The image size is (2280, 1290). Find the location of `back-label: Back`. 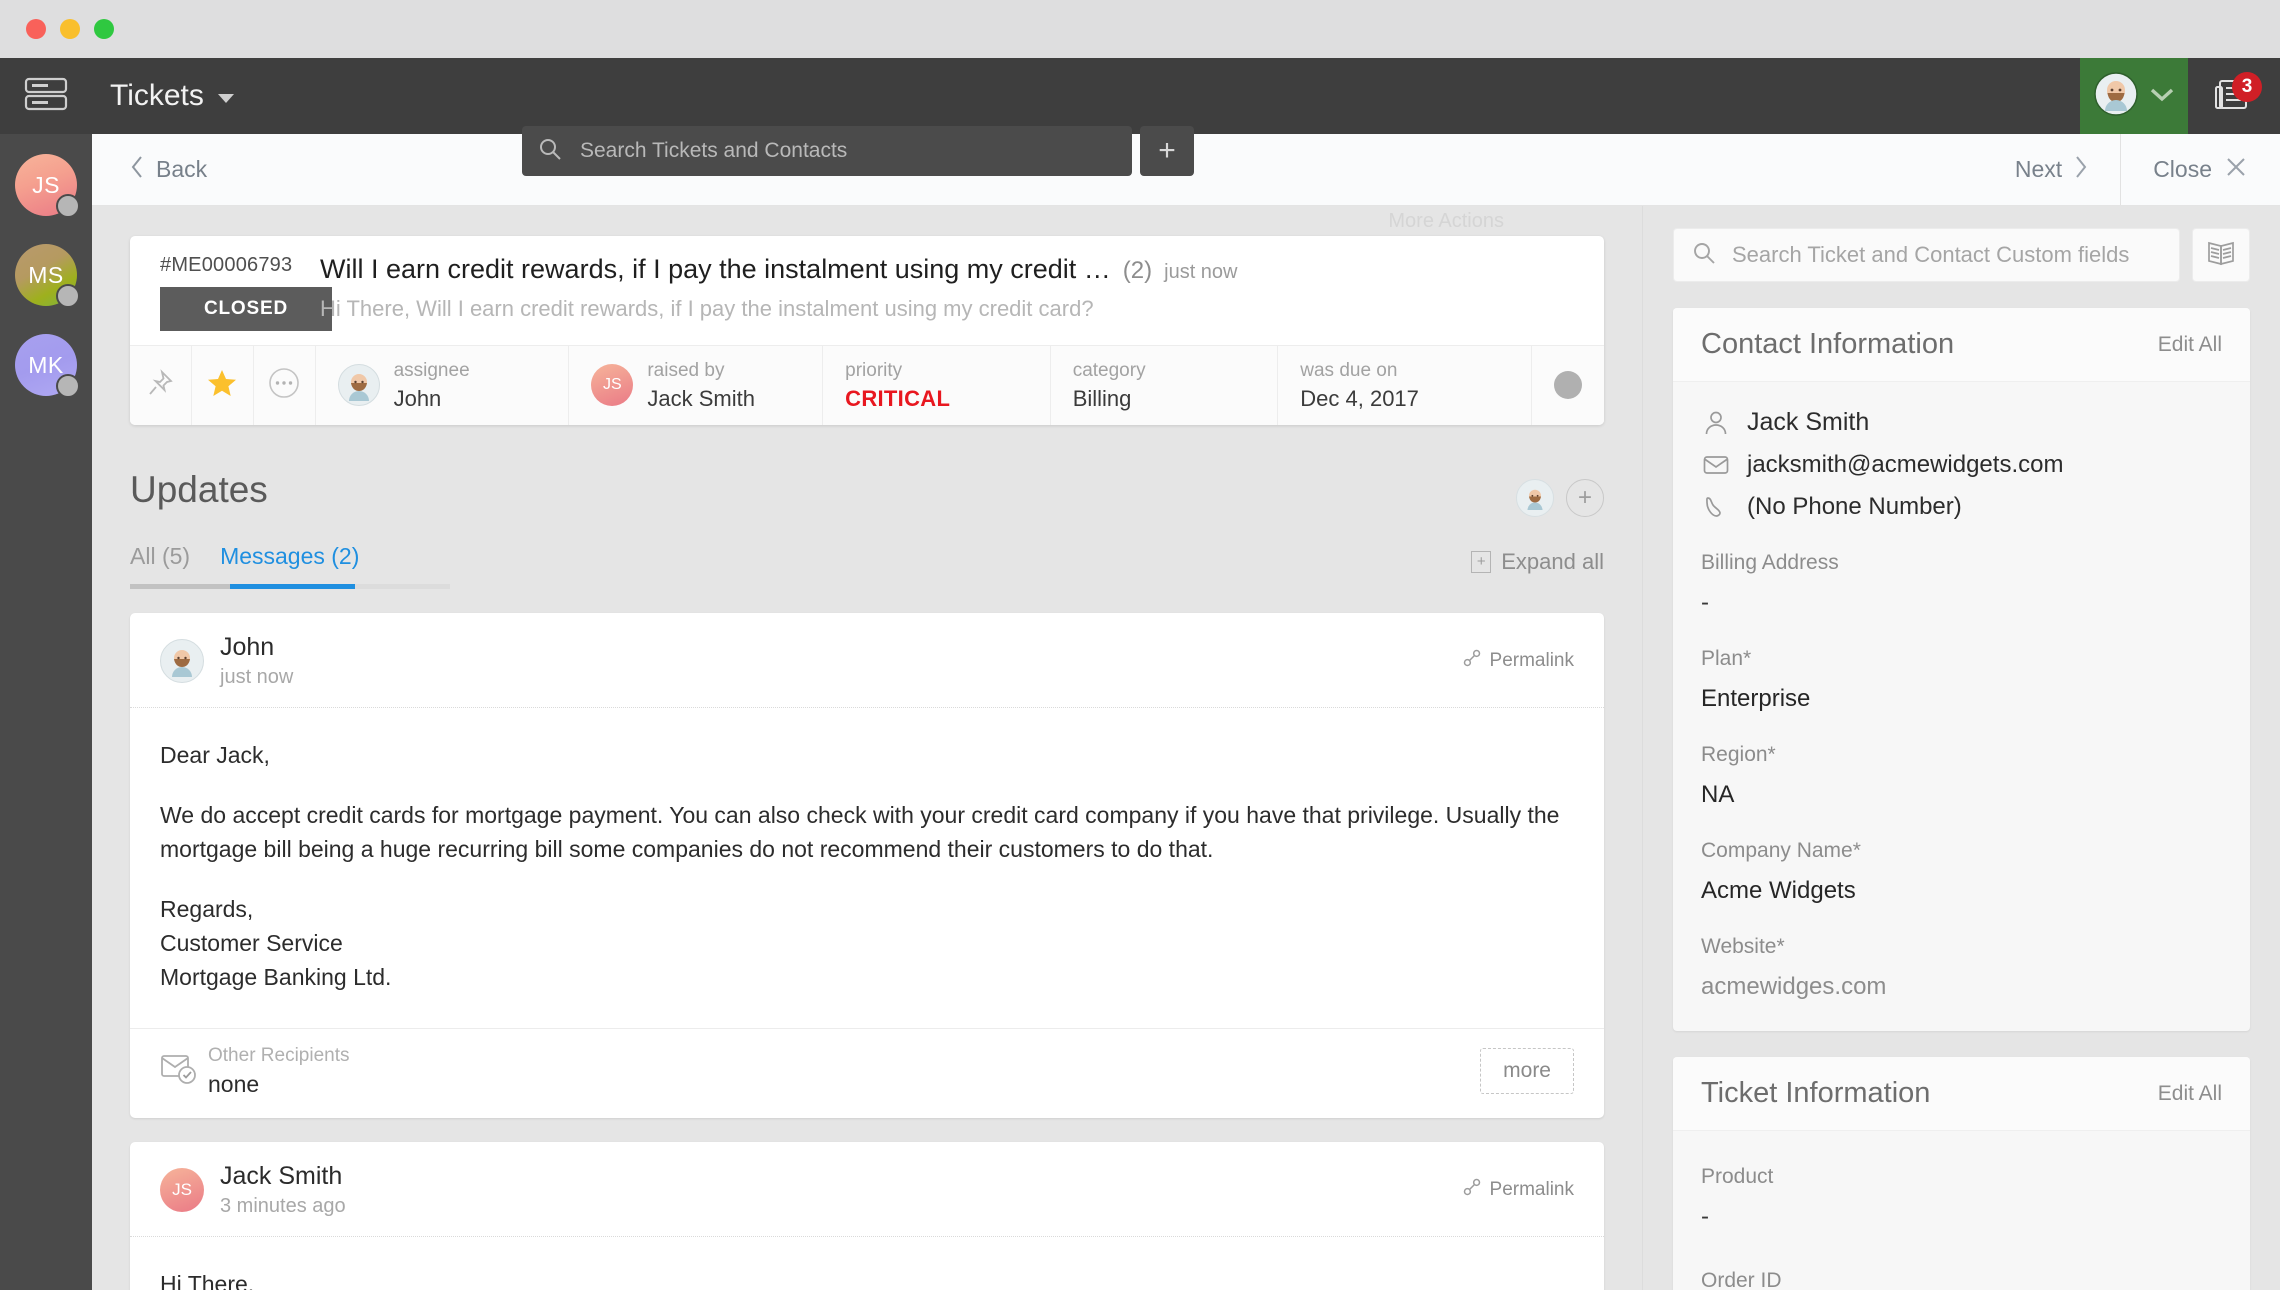

back-label: Back is located at coordinates (182, 169).